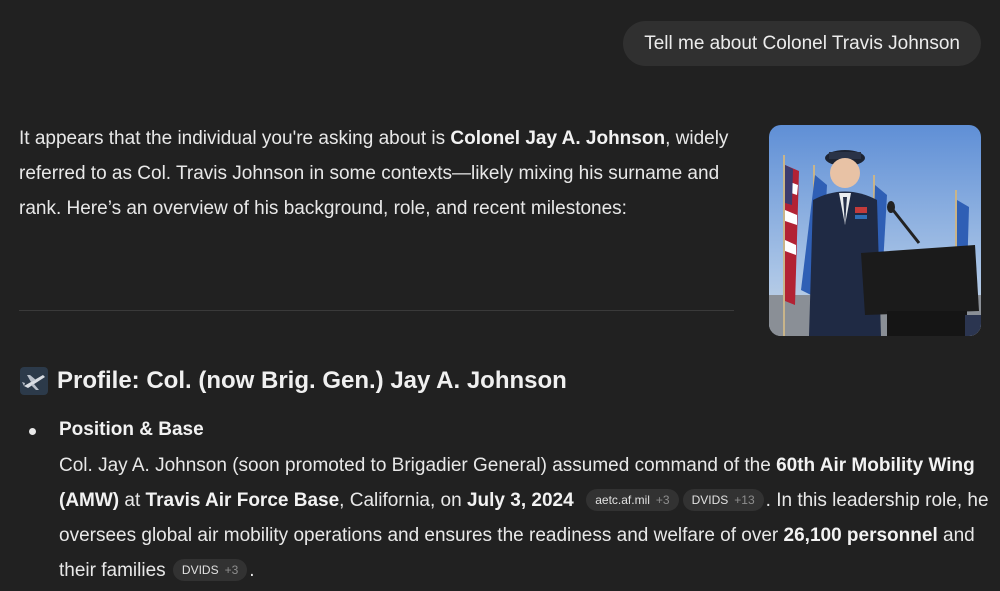  Describe the element at coordinates (558, 138) in the screenshot. I see `intro-bold-name: Colonel Jay A. Johnson` at that location.